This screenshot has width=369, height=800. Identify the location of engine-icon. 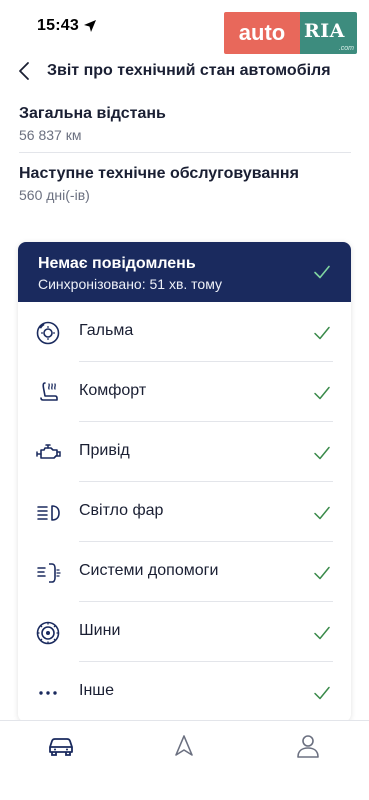
(48, 451).